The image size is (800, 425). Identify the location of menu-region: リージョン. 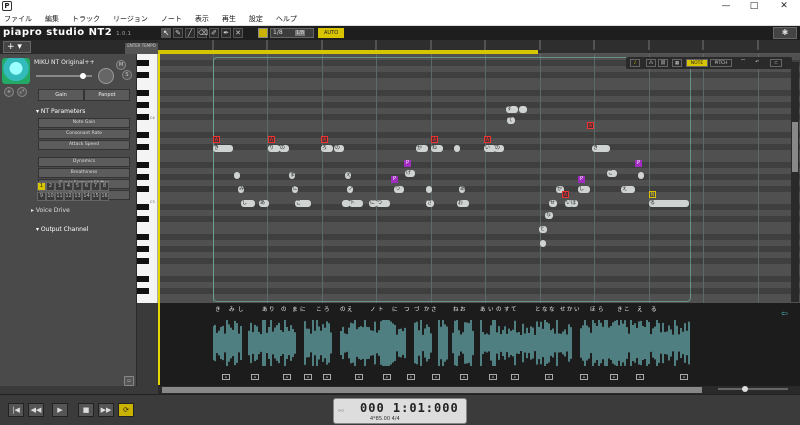
(130, 19).